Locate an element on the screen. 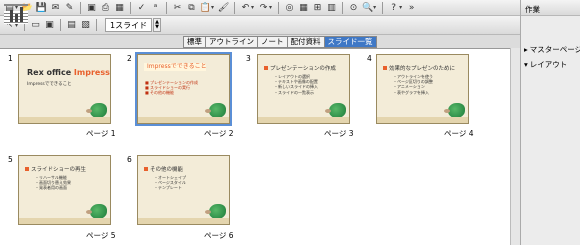 This screenshot has width=580, height=245. save-icon: 💾 is located at coordinates (41, 7).